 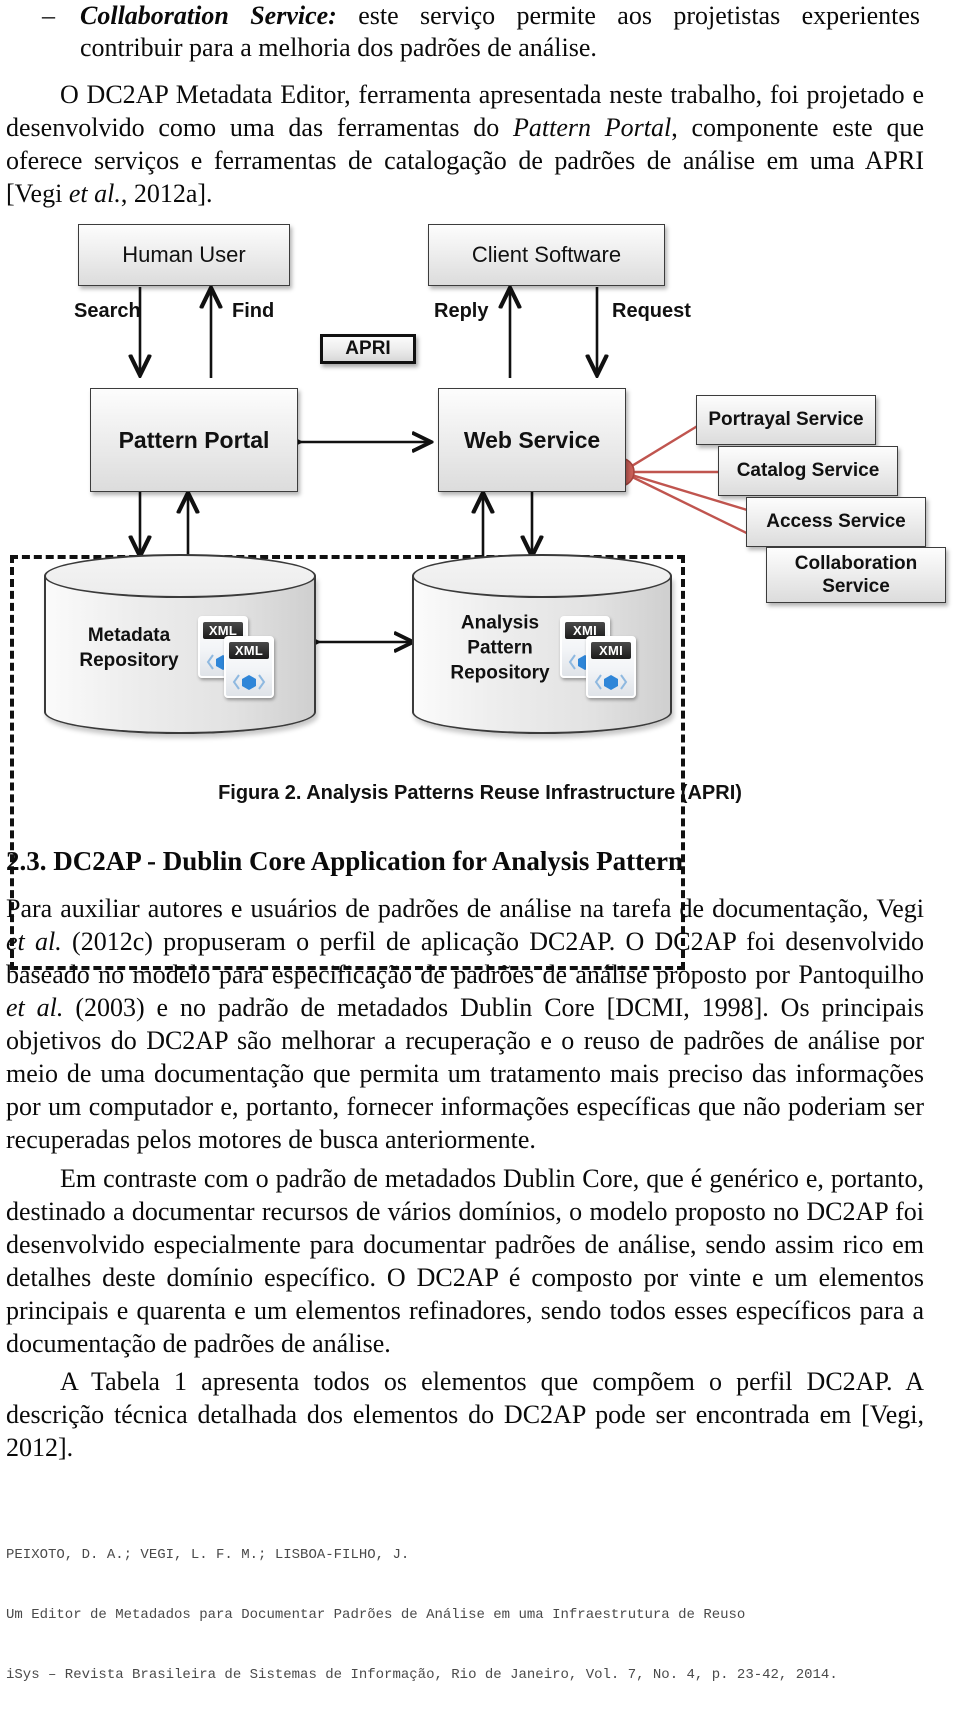 I want to click on p1-italic-etal: et al., so click(x=94, y=193).